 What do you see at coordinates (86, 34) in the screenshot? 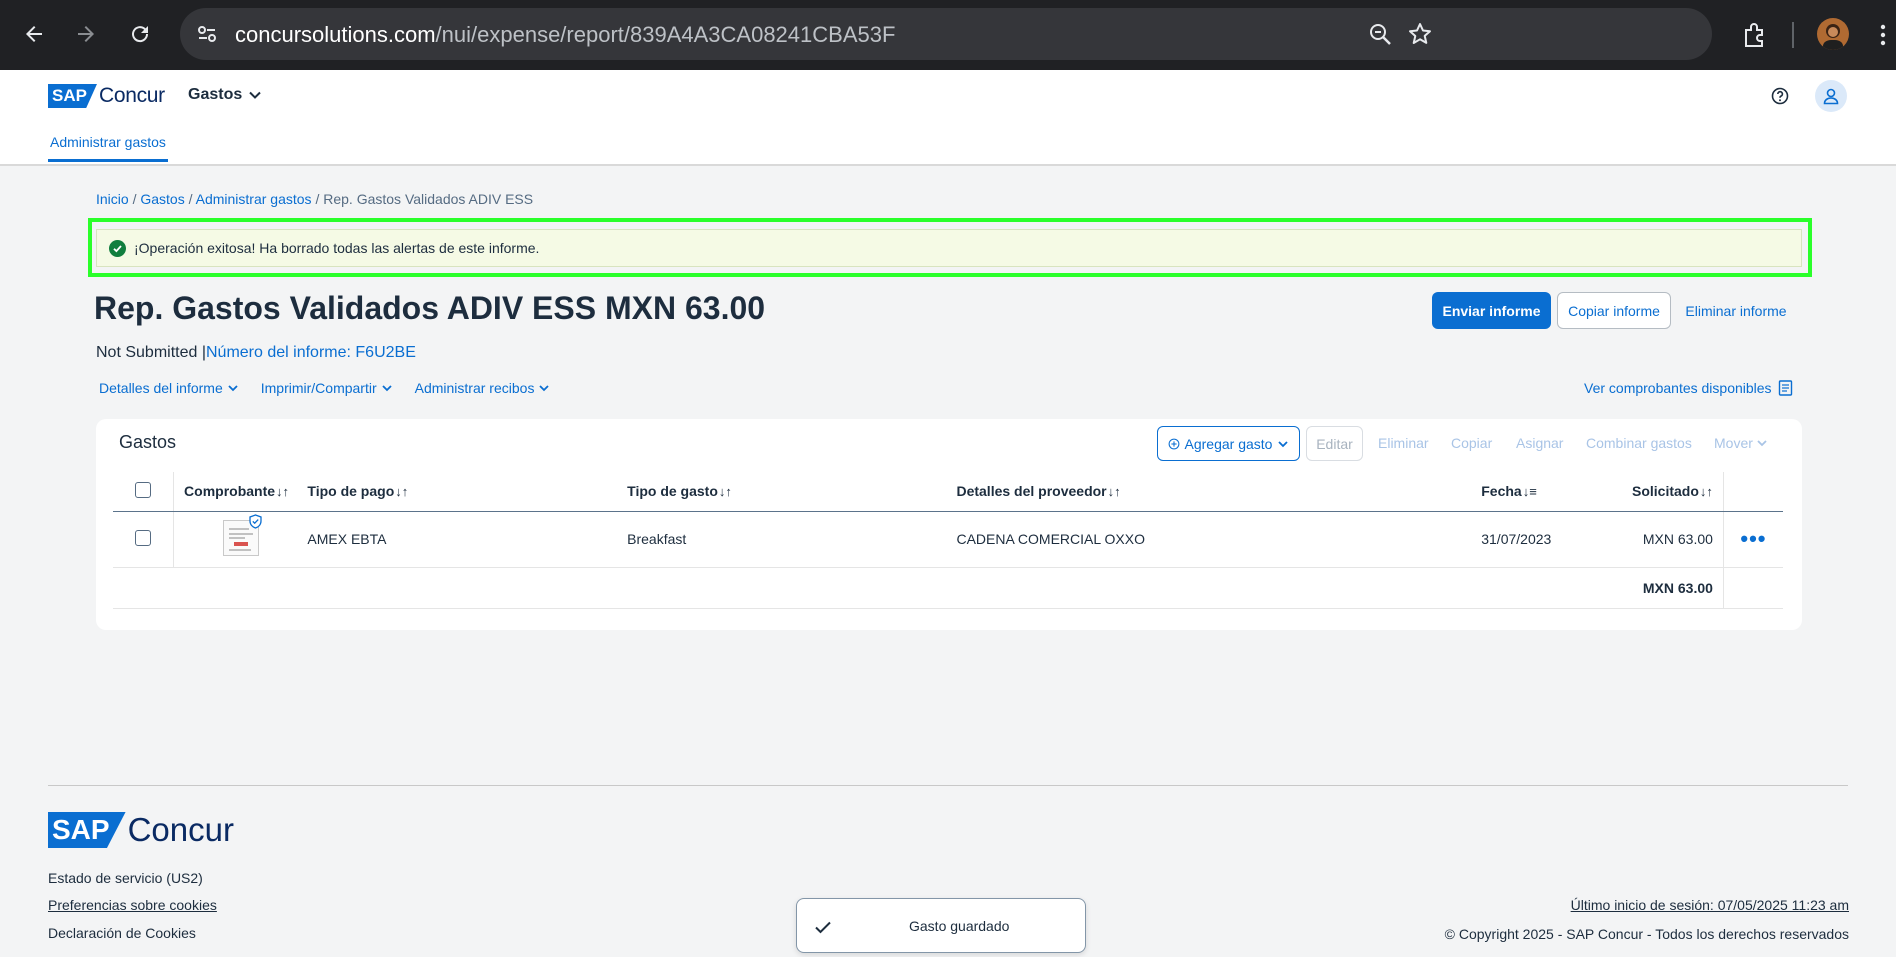
I see `forward-icon` at bounding box center [86, 34].